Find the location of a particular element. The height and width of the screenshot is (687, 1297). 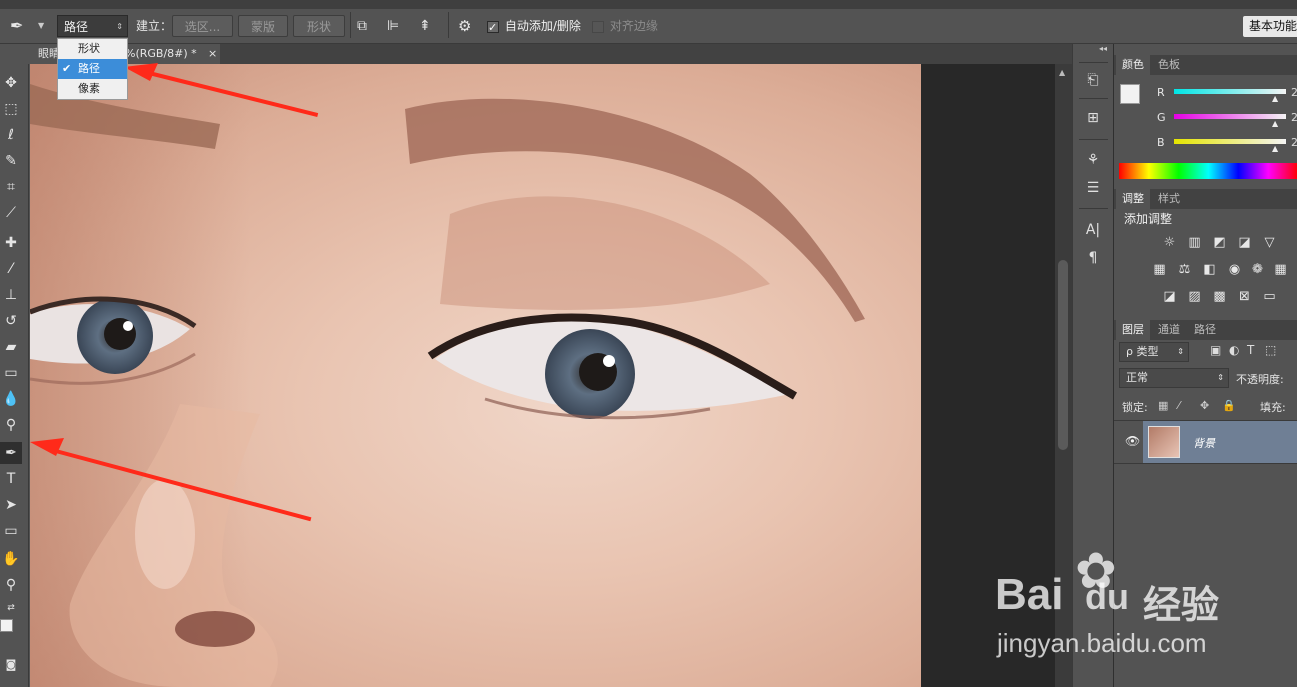

tab-layers: 图层 is located at coordinates (1133, 330).